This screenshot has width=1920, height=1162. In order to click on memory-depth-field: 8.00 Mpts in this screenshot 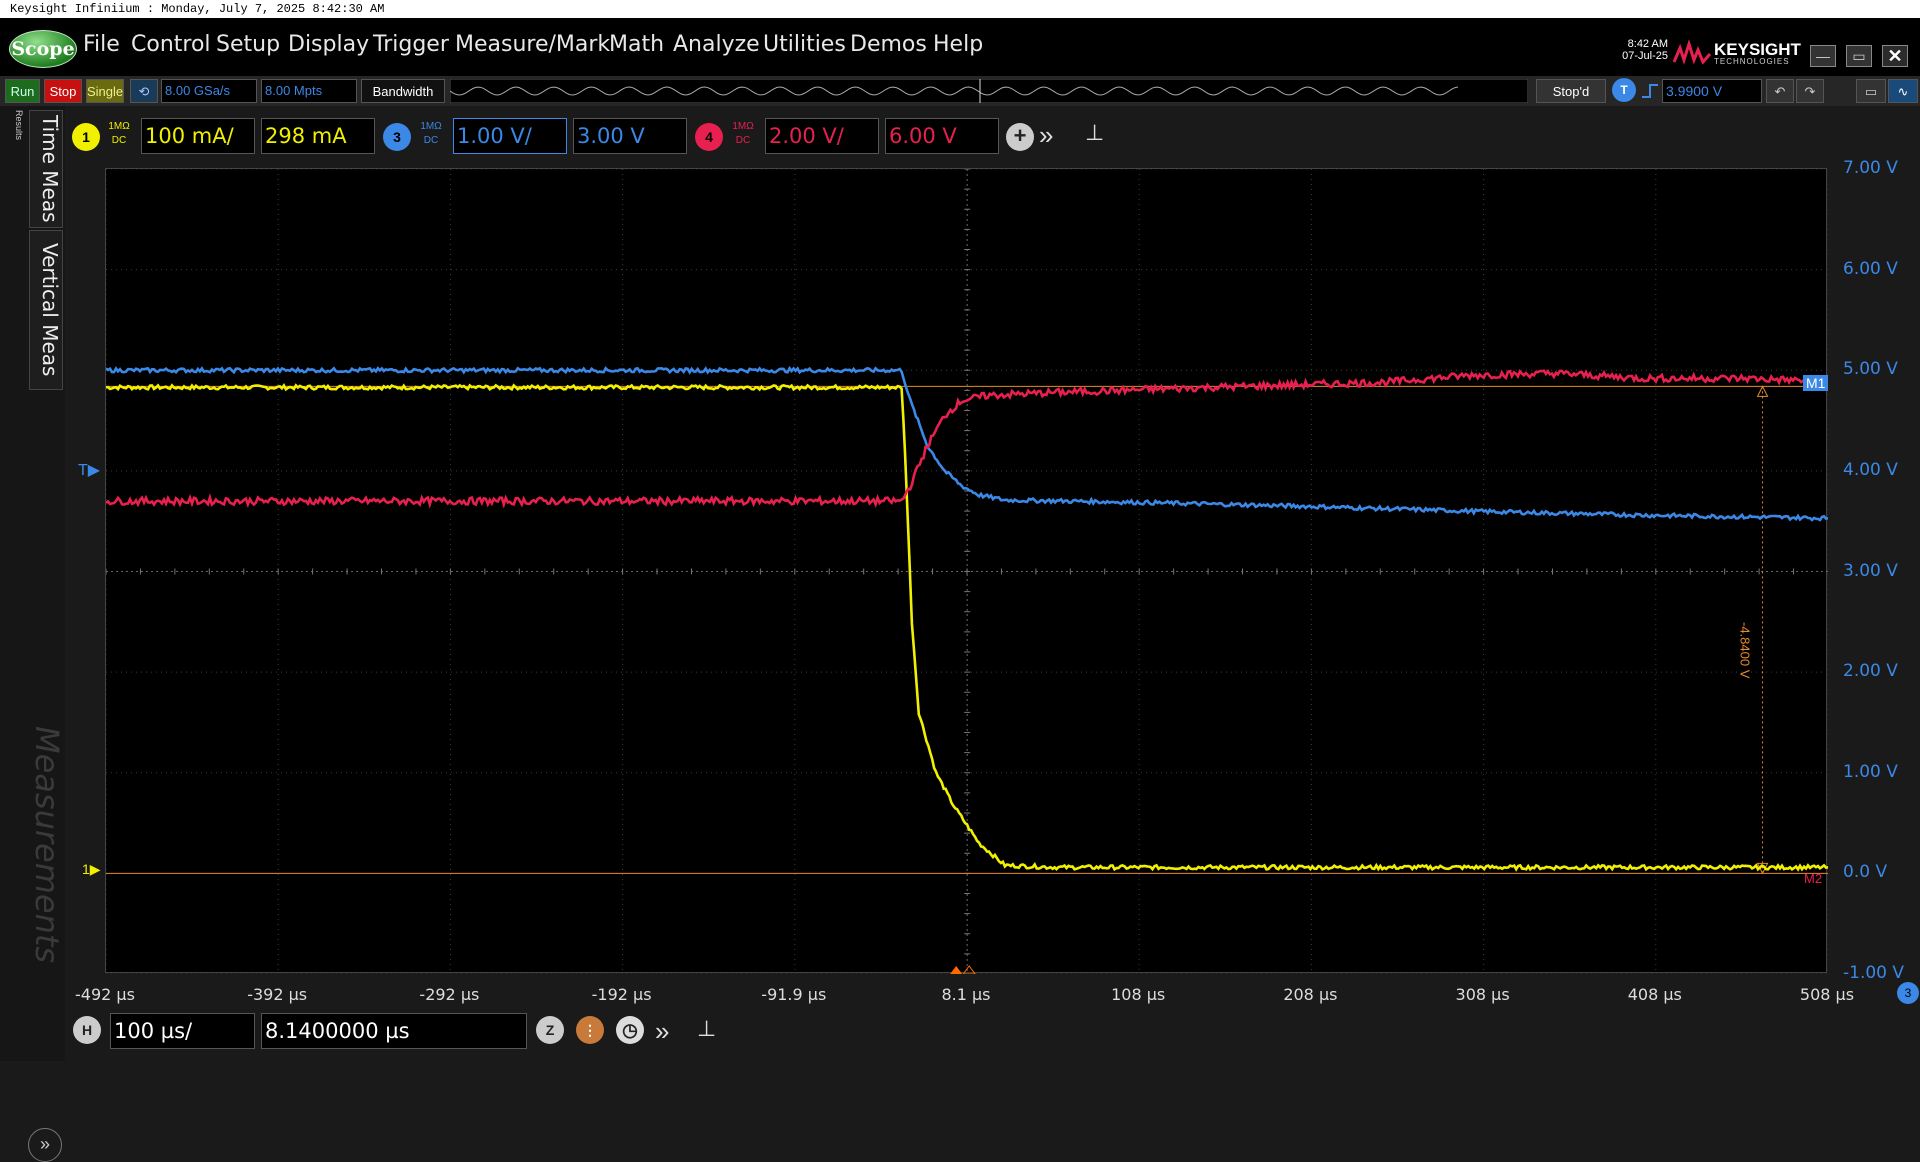, I will do `click(309, 91)`.